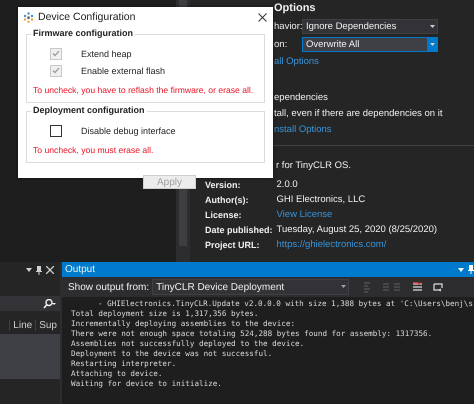  I want to click on field-label: on:, so click(281, 44).